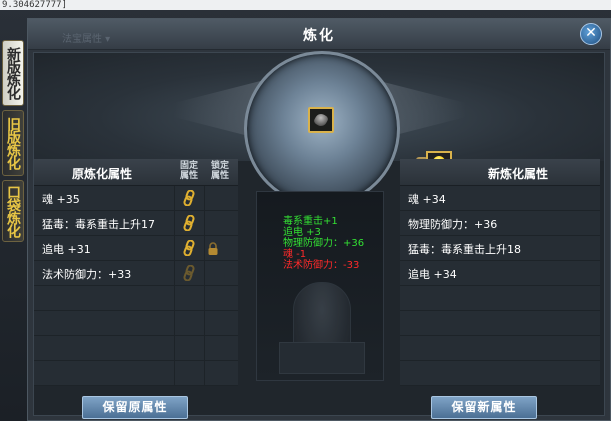 Image resolution: width=611 pixels, height=421 pixels. What do you see at coordinates (295, 254) in the screenshot?
I see `attribute-change-line: 魂 -1` at bounding box center [295, 254].